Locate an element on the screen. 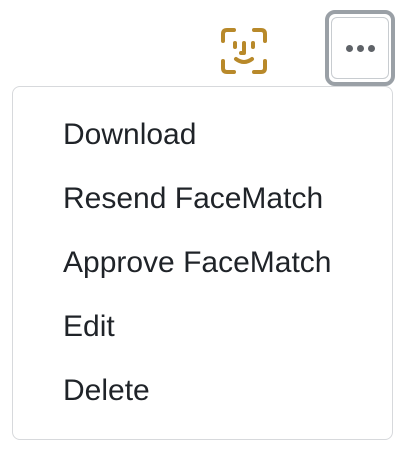  more-options-button is located at coordinates (360, 48).